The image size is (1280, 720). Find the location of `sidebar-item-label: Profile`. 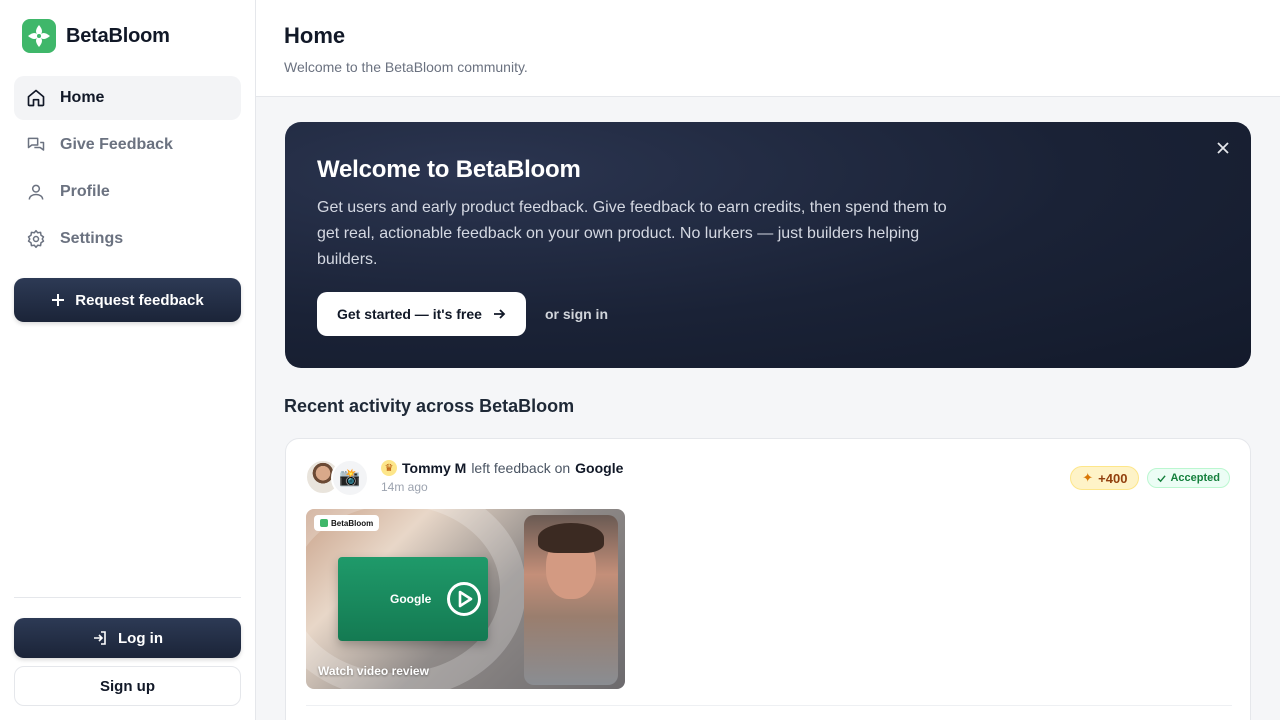

sidebar-item-label: Profile is located at coordinates (85, 191).